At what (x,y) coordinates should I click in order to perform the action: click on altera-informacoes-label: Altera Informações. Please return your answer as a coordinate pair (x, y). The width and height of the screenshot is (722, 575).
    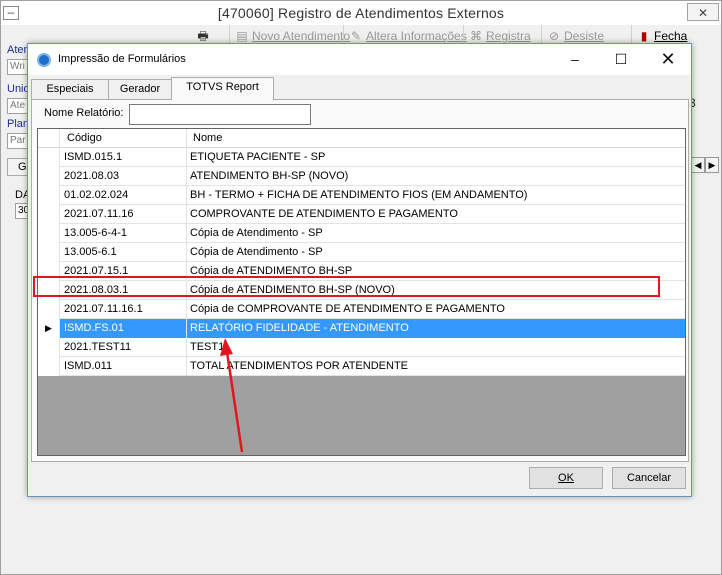
    Looking at the image, I should click on (416, 36).